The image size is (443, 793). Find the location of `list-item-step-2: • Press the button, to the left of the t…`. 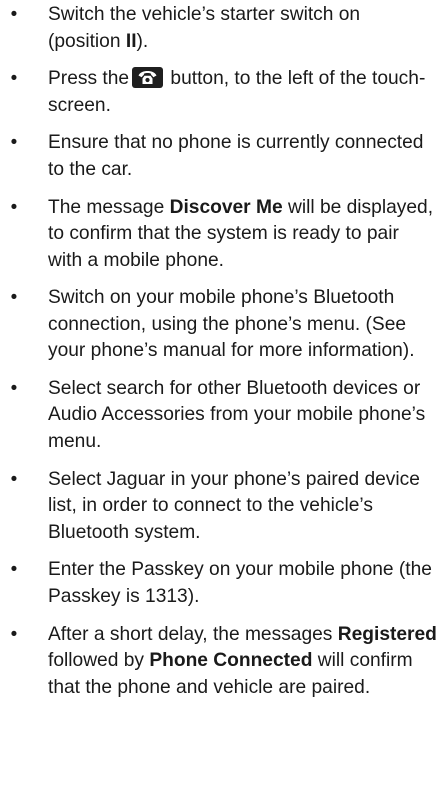

list-item-step-2: • Press the button, to the left of the t… is located at coordinates (221, 92).